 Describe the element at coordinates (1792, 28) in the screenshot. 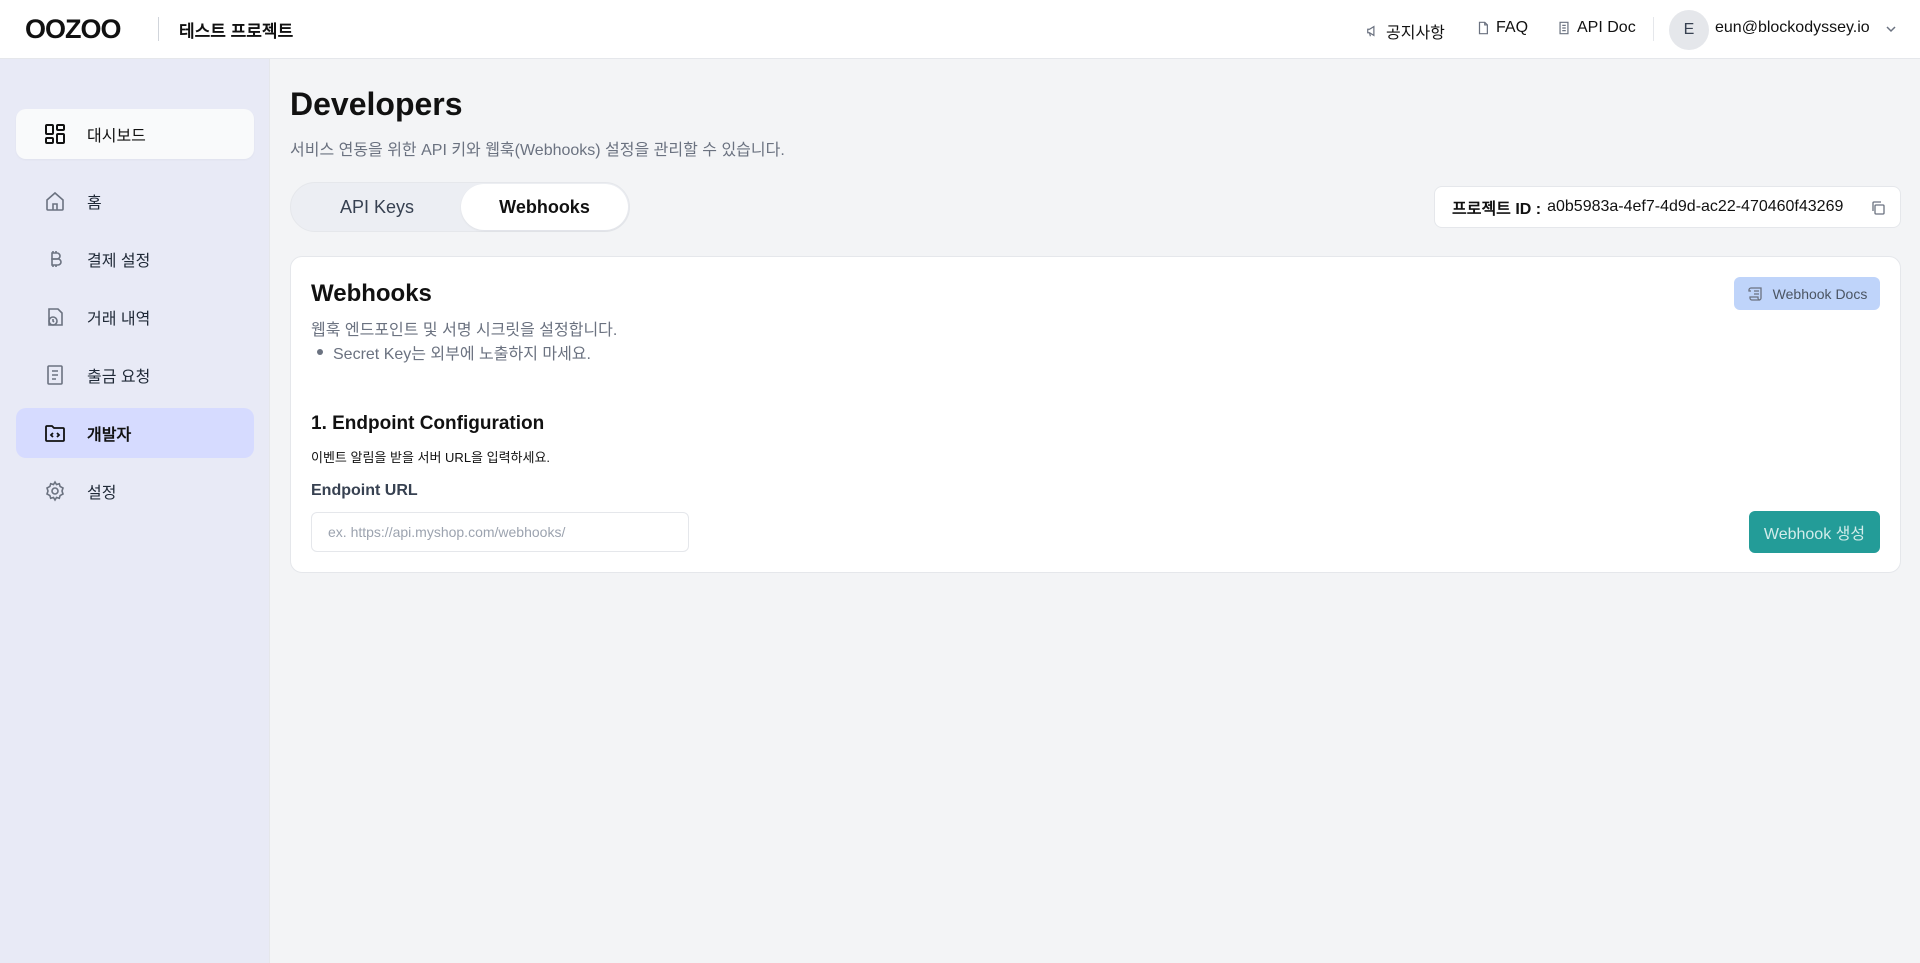

I see `user-email: eun@blockodyssey.io` at that location.